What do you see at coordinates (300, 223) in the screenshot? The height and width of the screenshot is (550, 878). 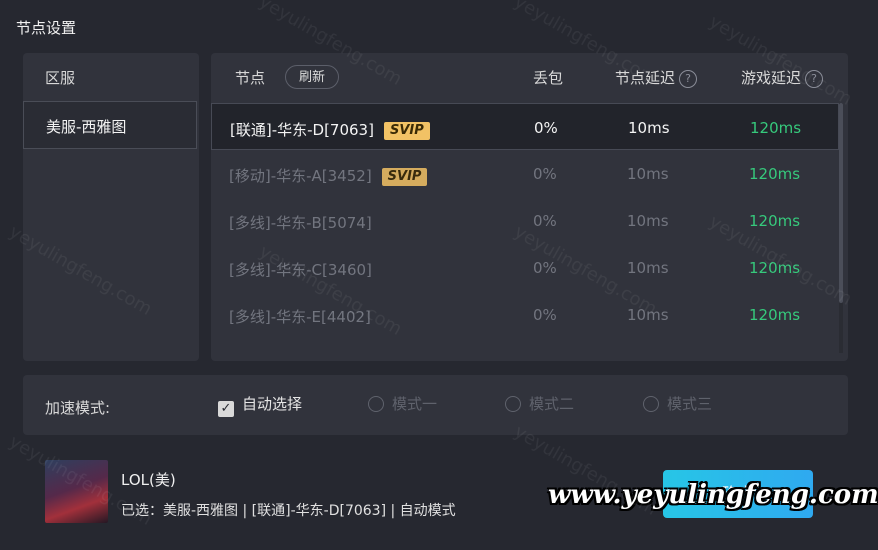 I see `node-name: [多线]-华东-B[5074]` at bounding box center [300, 223].